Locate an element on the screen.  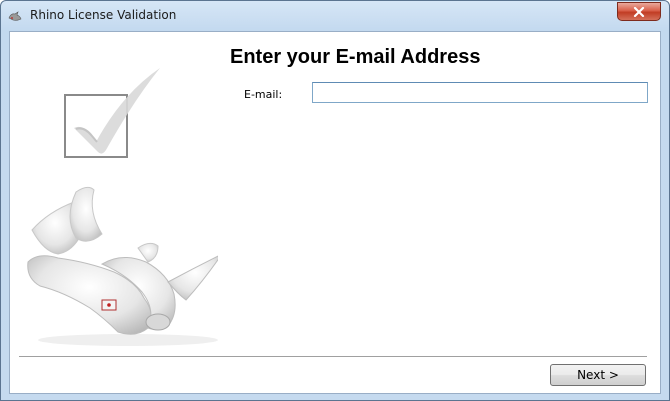
footer-divider is located at coordinates (333, 357).